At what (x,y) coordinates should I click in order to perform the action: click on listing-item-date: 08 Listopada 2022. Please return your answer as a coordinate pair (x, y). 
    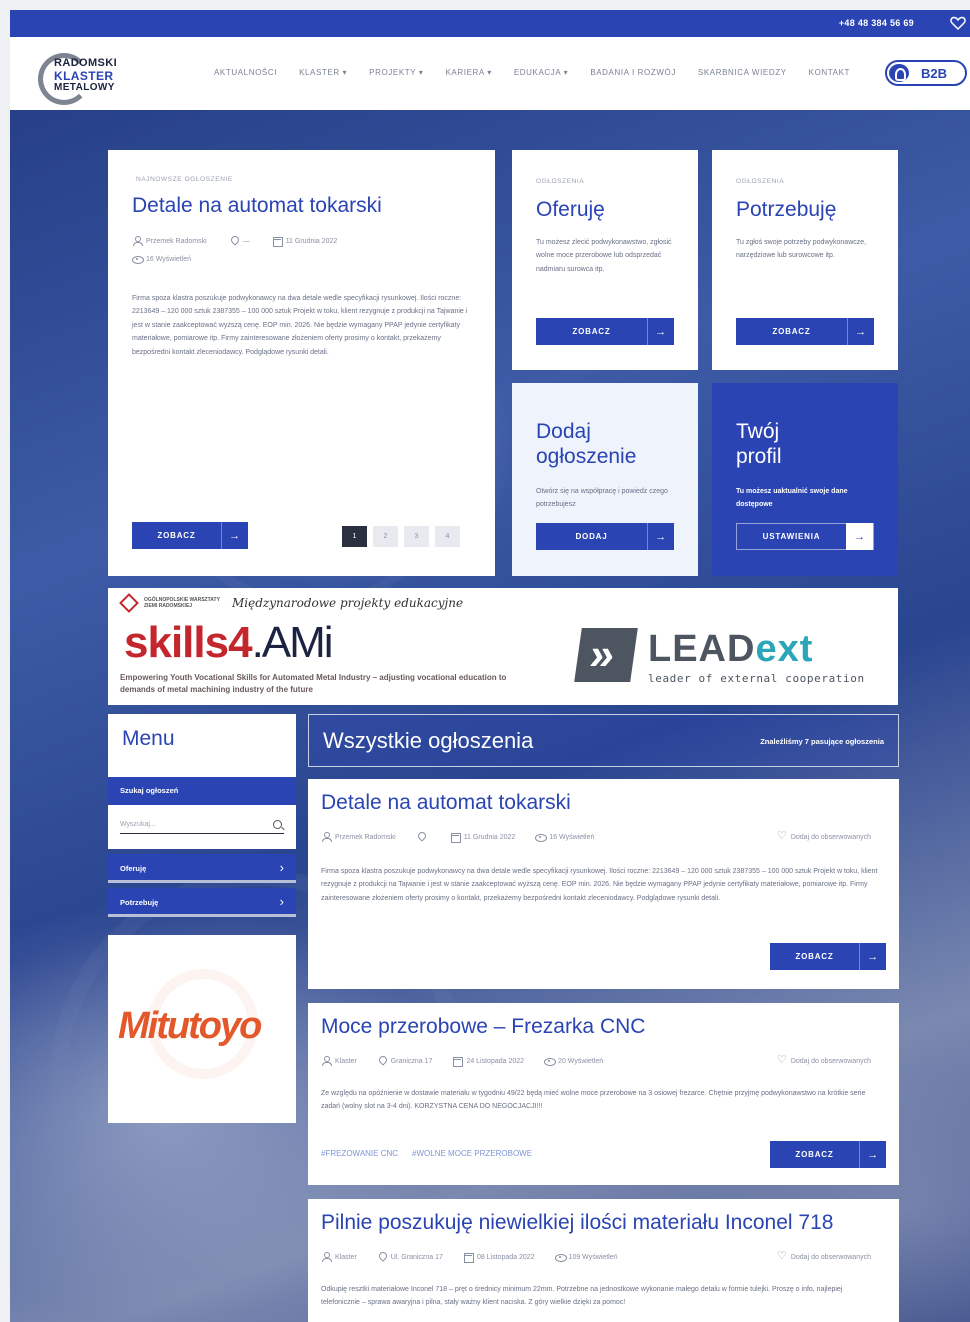
    Looking at the image, I should click on (505, 1257).